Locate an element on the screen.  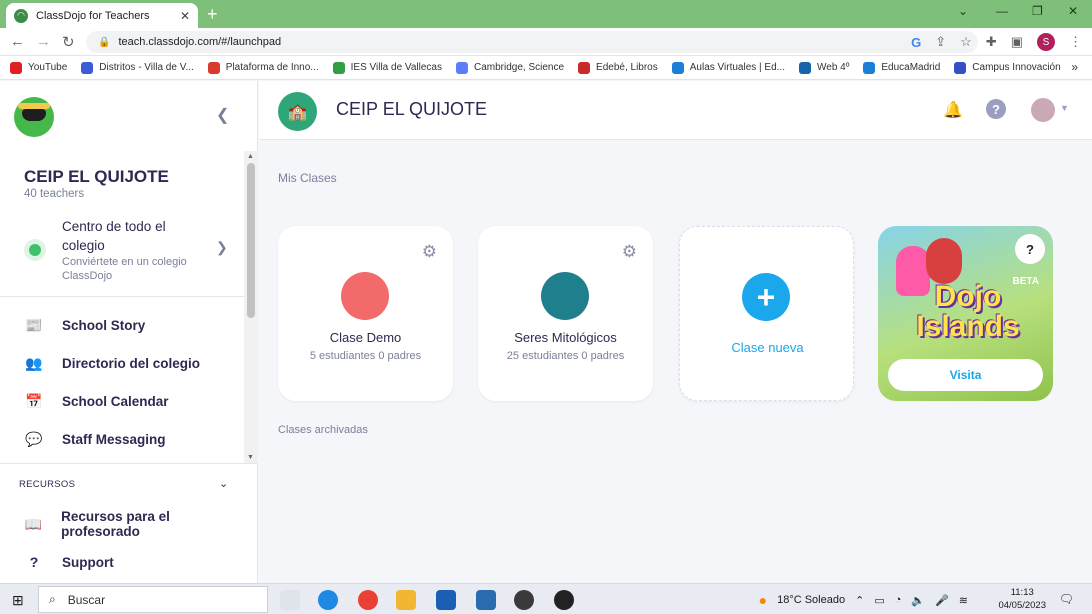
nav-icon: 📅 is located at coordinates (34, 400).